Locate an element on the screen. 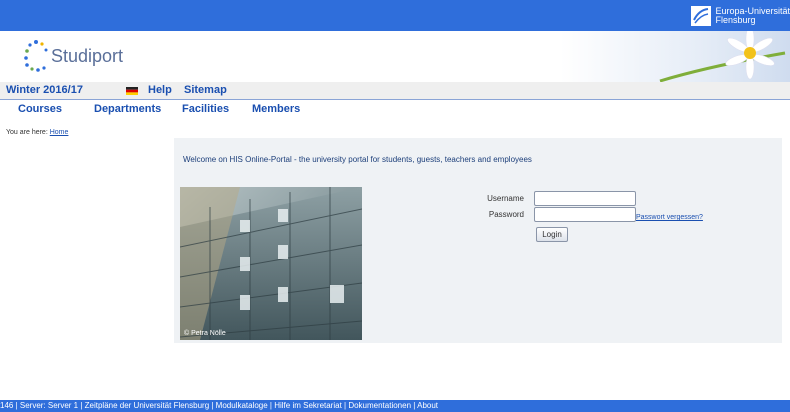 This screenshot has height=412, width=790. building-illustration is located at coordinates (271, 263).